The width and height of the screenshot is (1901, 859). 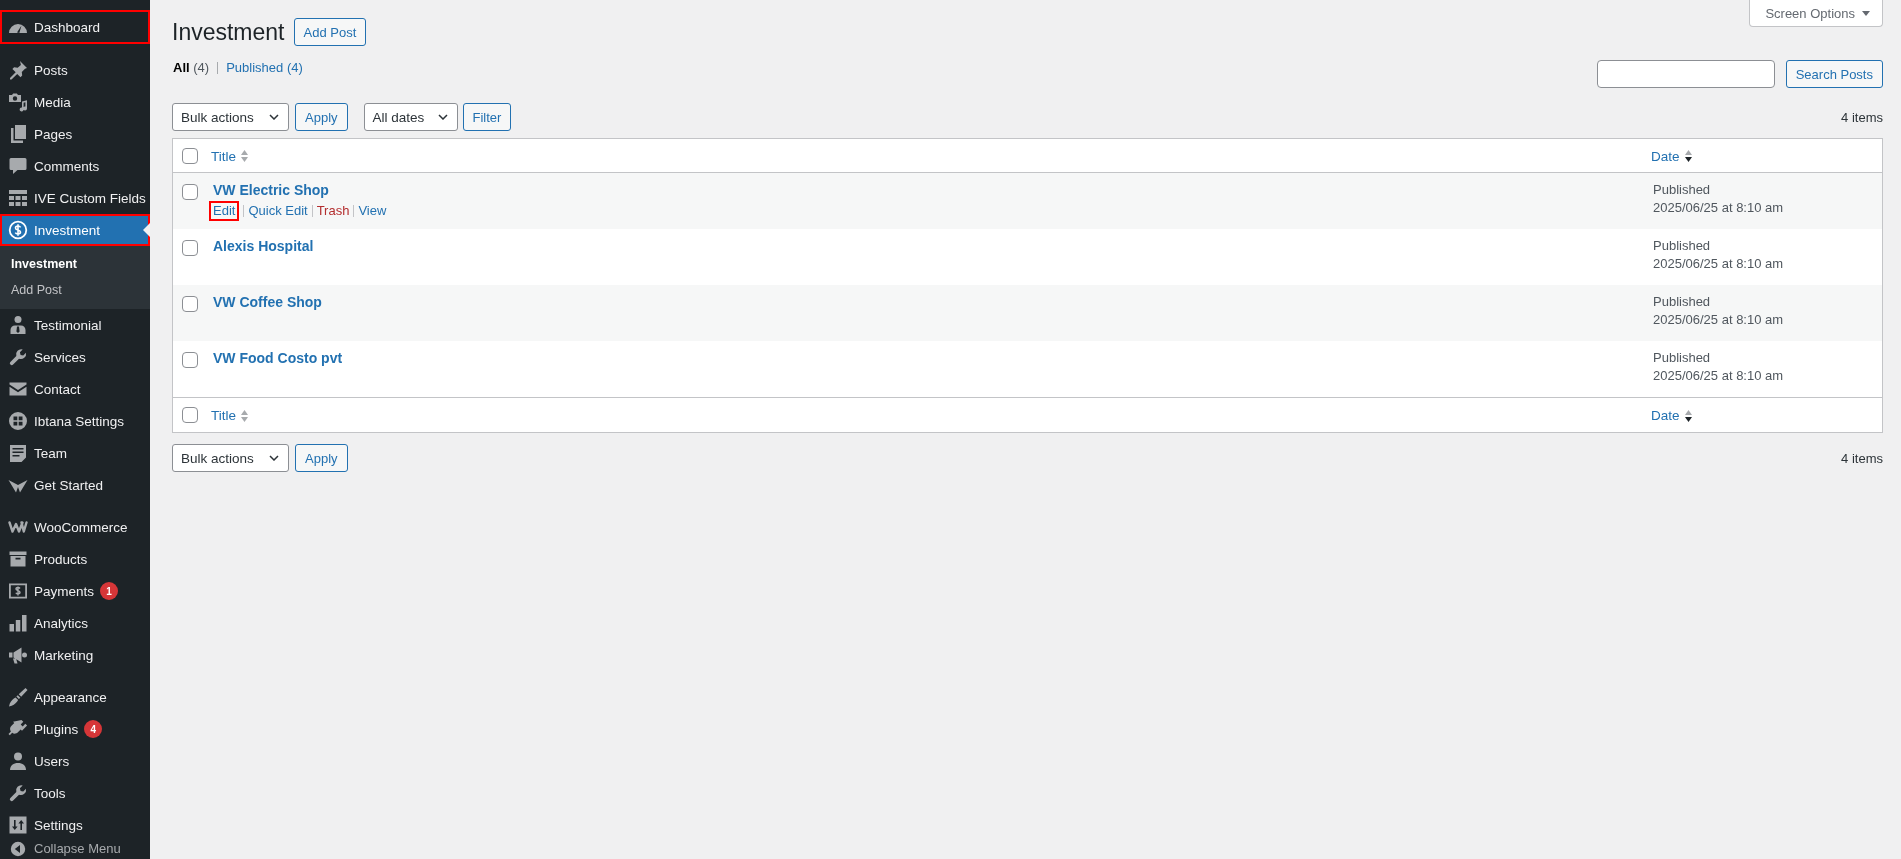 What do you see at coordinates (278, 358) in the screenshot?
I see `post-title-link: VW Food Costo pvt` at bounding box center [278, 358].